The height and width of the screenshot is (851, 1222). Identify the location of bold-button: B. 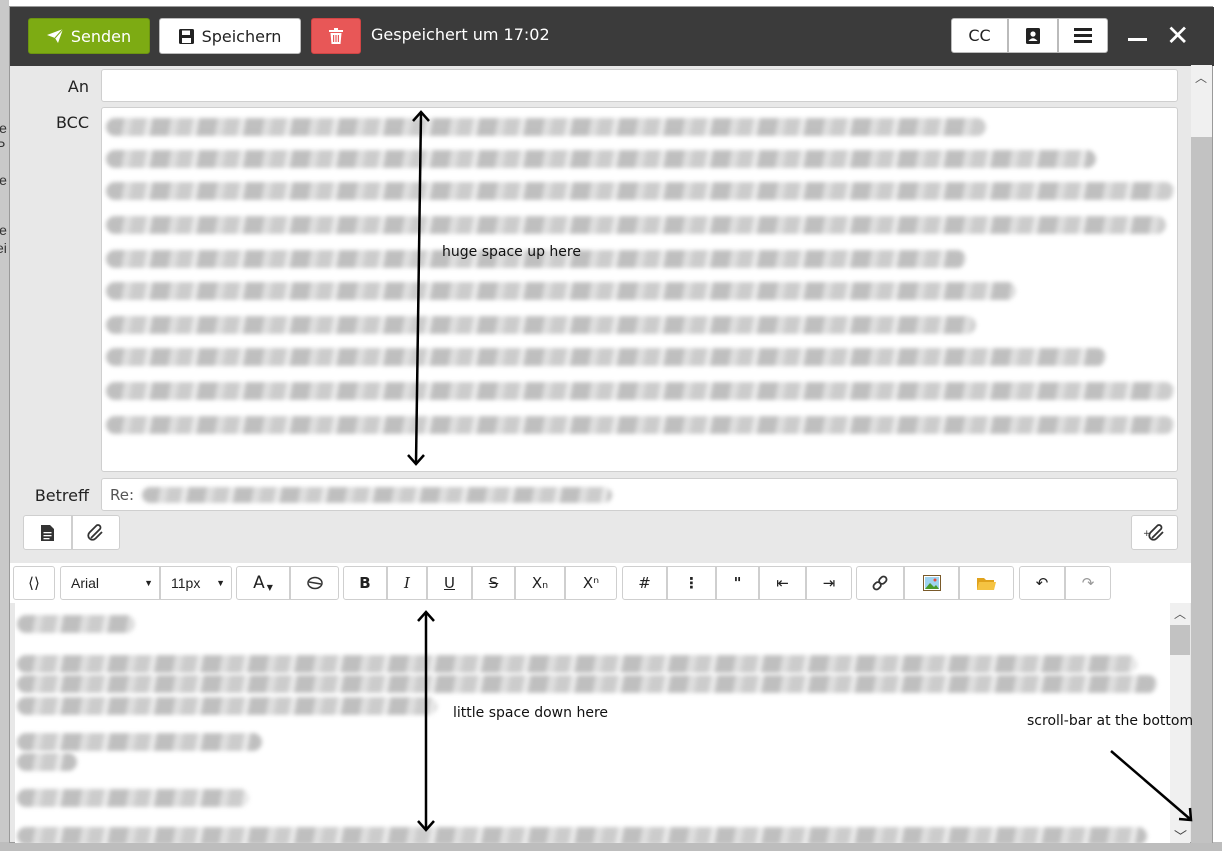
(365, 583).